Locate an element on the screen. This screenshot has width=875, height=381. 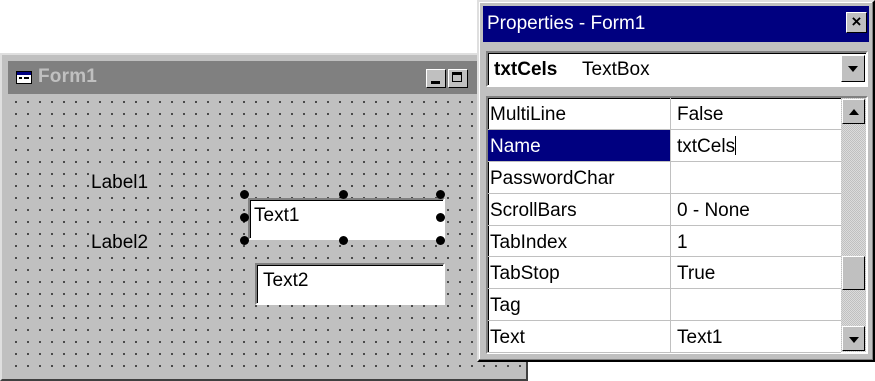
label2-control: Label2 is located at coordinates (120, 243).